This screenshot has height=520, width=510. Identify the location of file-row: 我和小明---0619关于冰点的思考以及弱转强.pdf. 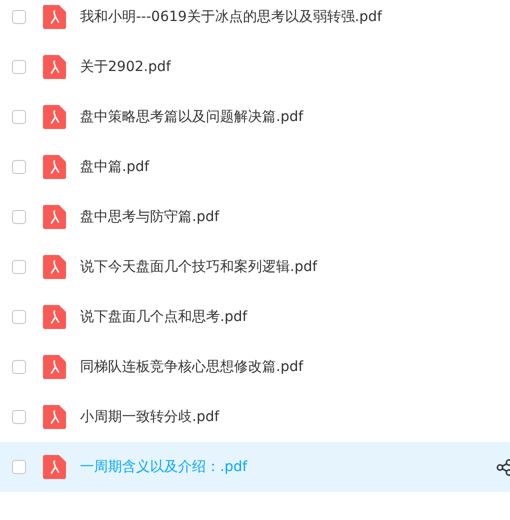
(255, 21).